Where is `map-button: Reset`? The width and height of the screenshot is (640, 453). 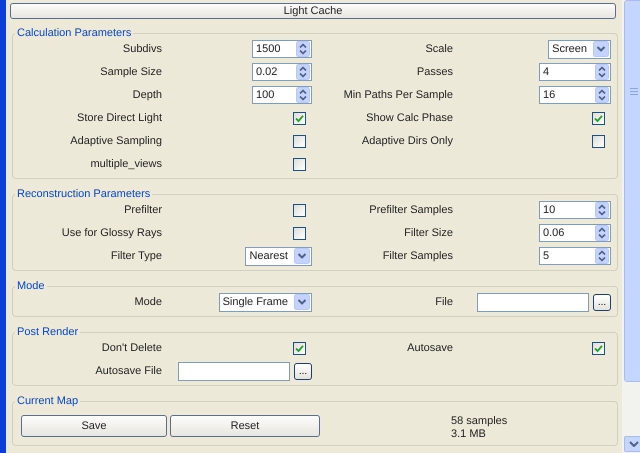 map-button: Reset is located at coordinates (245, 426).